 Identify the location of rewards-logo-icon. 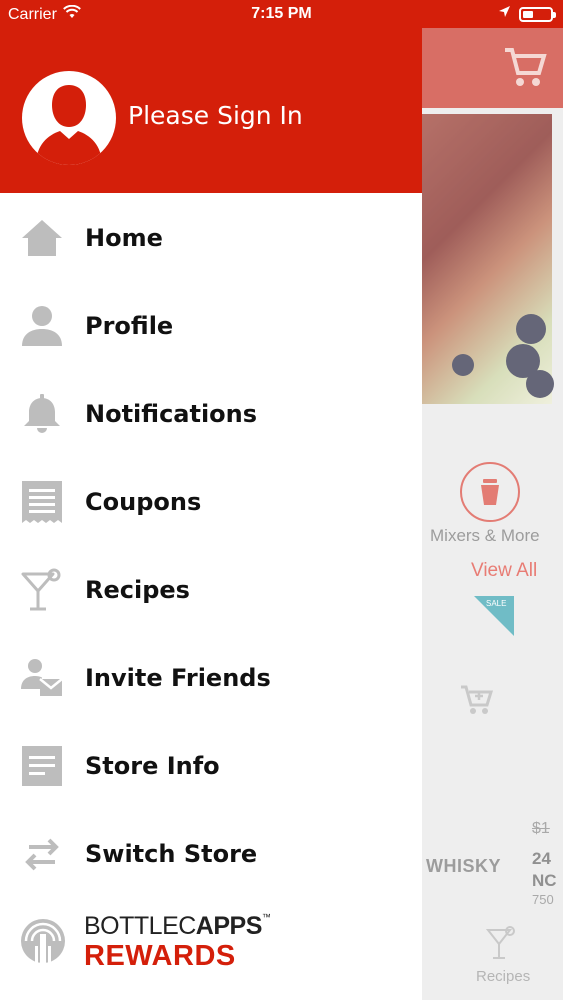
(43, 943).